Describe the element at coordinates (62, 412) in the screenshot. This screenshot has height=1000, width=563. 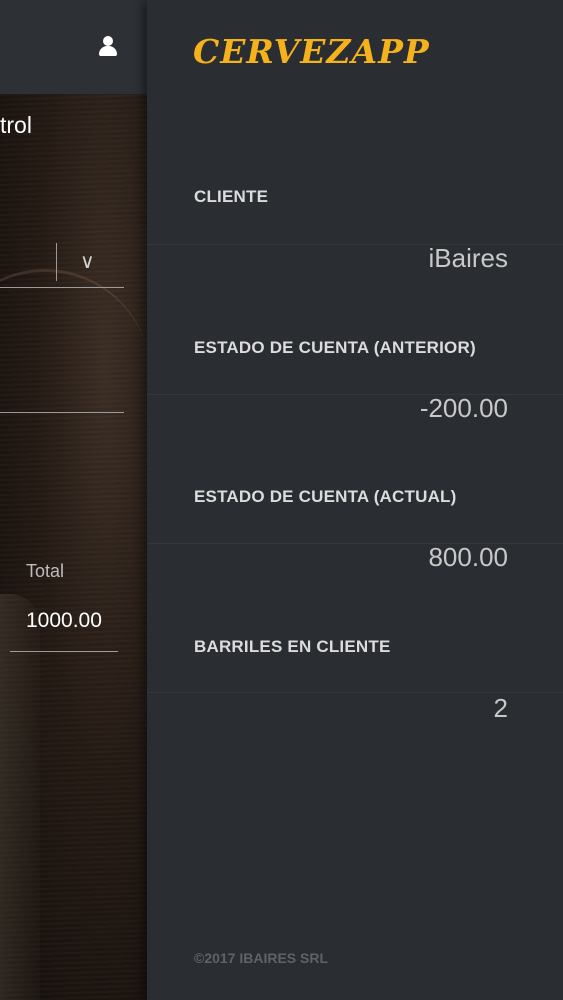
I see `input-field-underline` at that location.